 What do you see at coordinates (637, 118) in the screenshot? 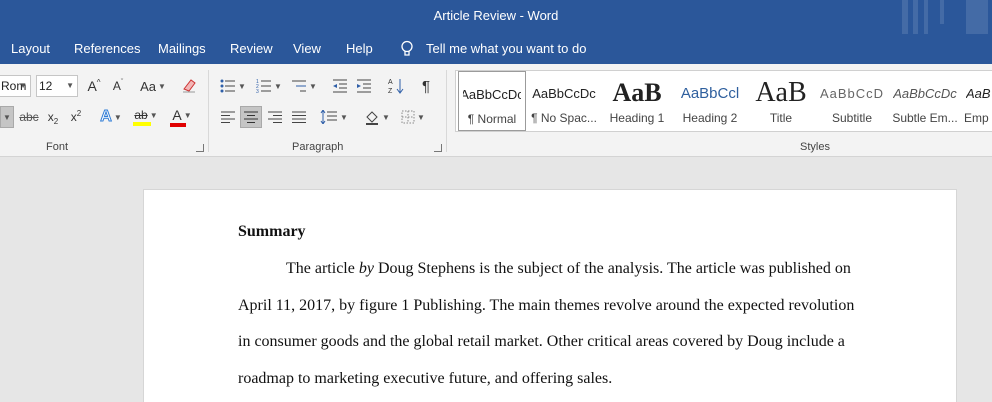
I see `style-name: Heading 1` at bounding box center [637, 118].